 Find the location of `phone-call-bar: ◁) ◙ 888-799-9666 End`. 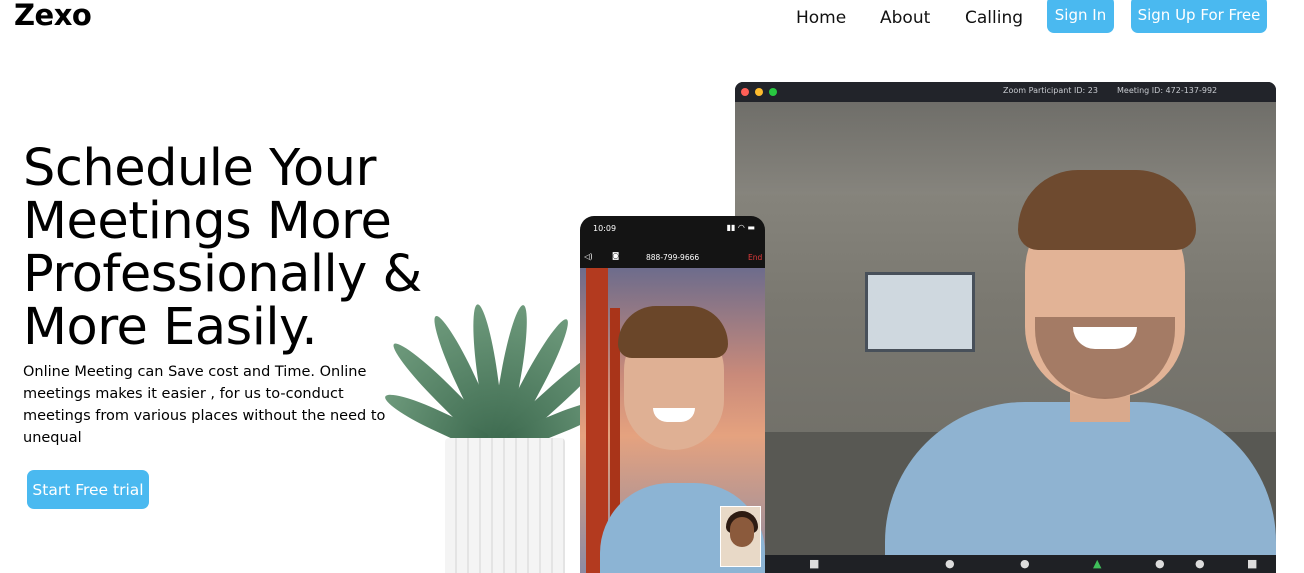

phone-call-bar: ◁) ◙ 888-799-9666 End is located at coordinates (672, 257).